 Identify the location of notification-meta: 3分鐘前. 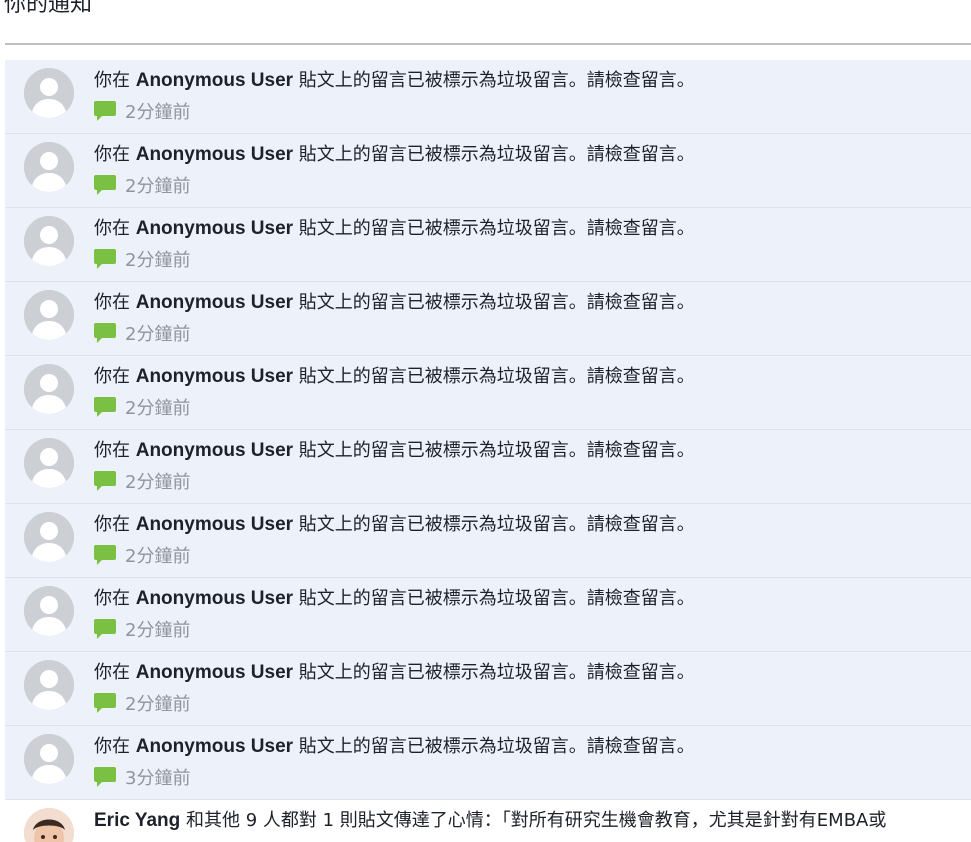
(142, 777).